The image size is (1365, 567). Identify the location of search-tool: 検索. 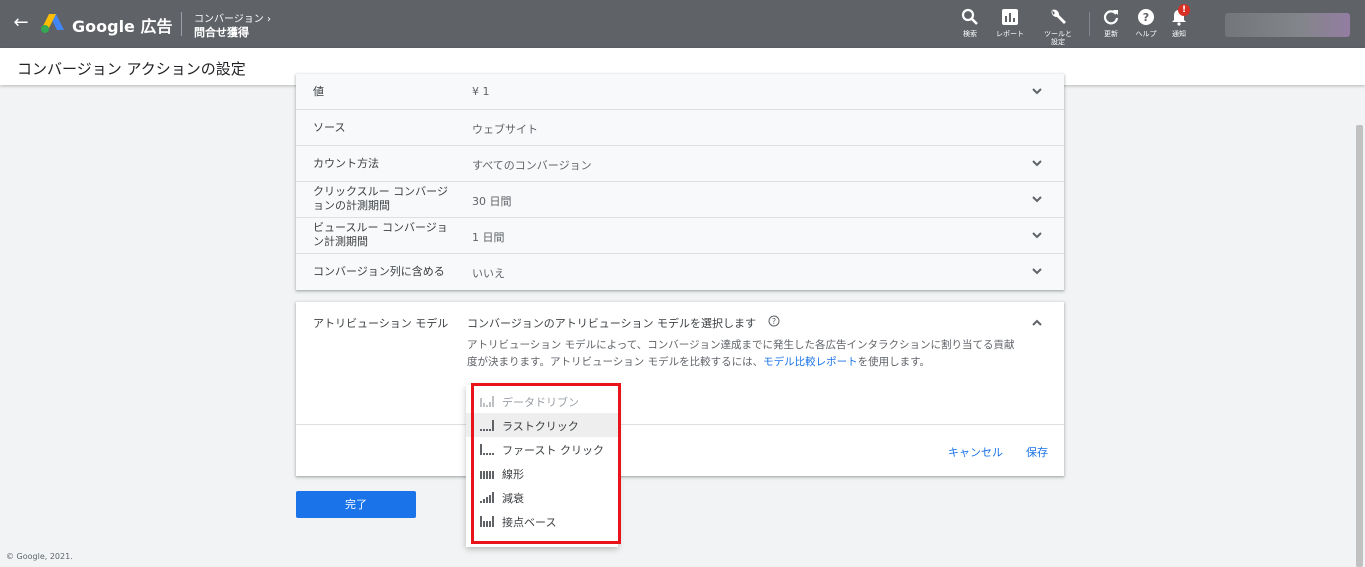
(970, 23).